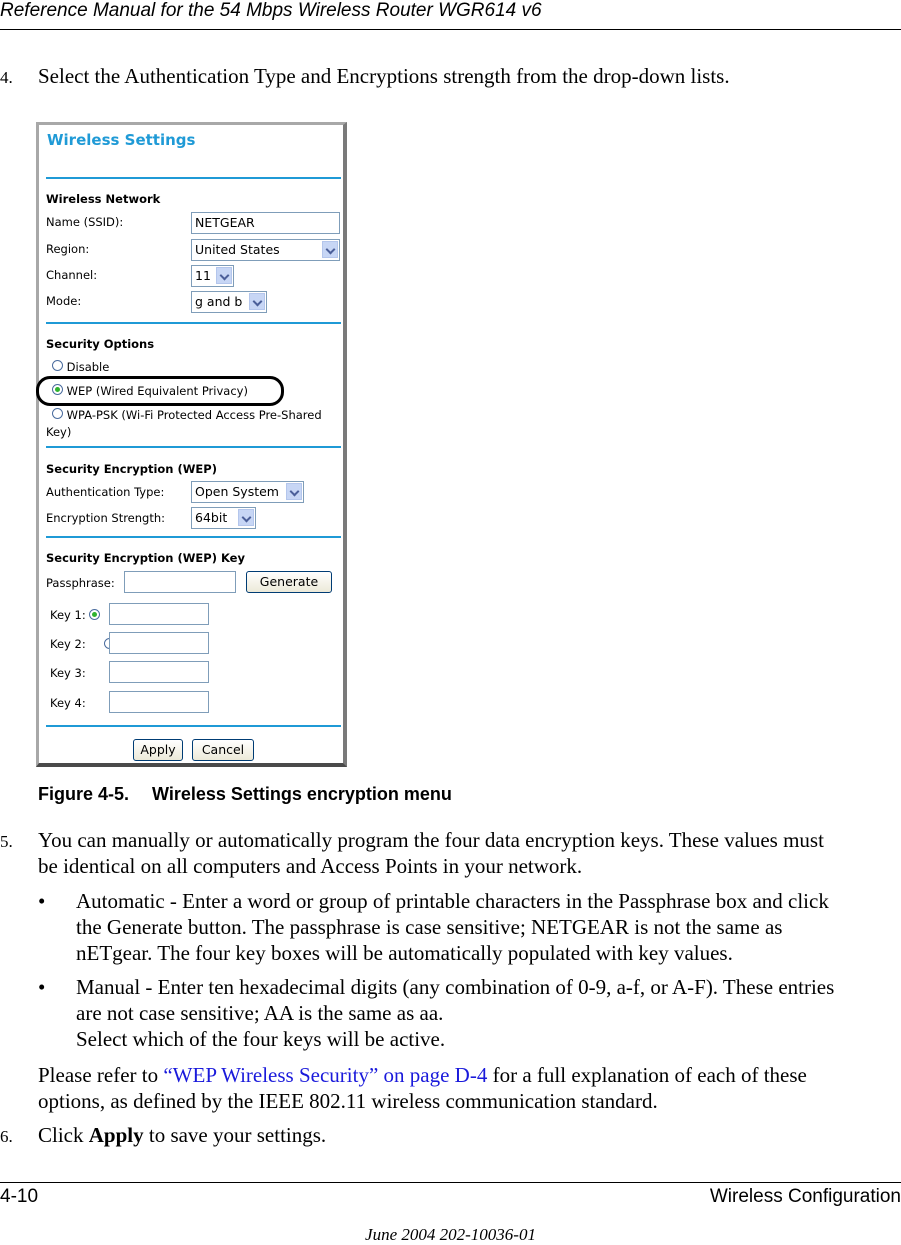  I want to click on encryption-strength-label: Encryption Strength:, so click(106, 518).